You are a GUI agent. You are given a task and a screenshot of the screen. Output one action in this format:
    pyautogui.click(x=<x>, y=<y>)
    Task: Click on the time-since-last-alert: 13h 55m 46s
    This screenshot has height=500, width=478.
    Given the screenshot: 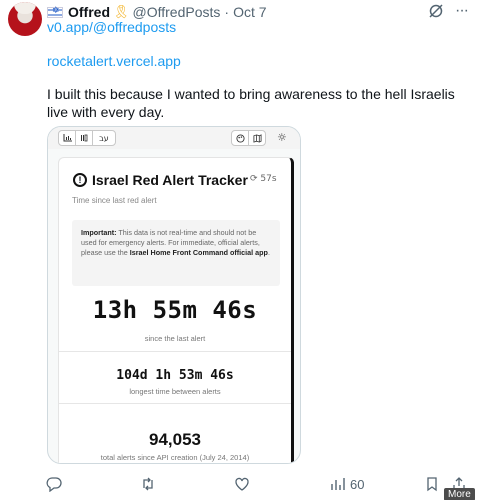 What is the action you would take?
    pyautogui.click(x=175, y=310)
    